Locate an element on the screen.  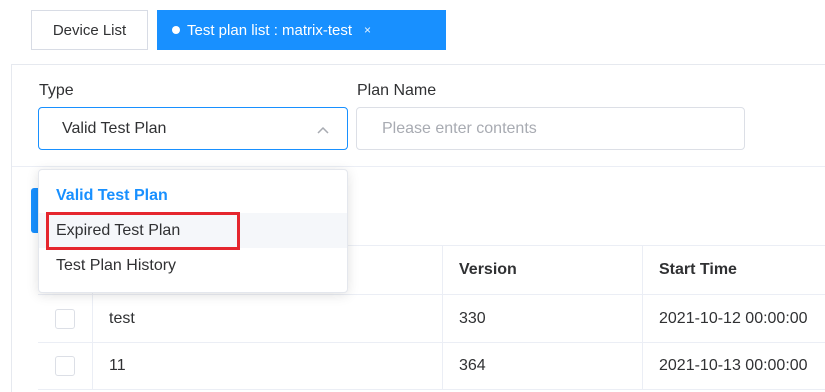
dropdown-option-history: Test Plan History is located at coordinates (193, 265).